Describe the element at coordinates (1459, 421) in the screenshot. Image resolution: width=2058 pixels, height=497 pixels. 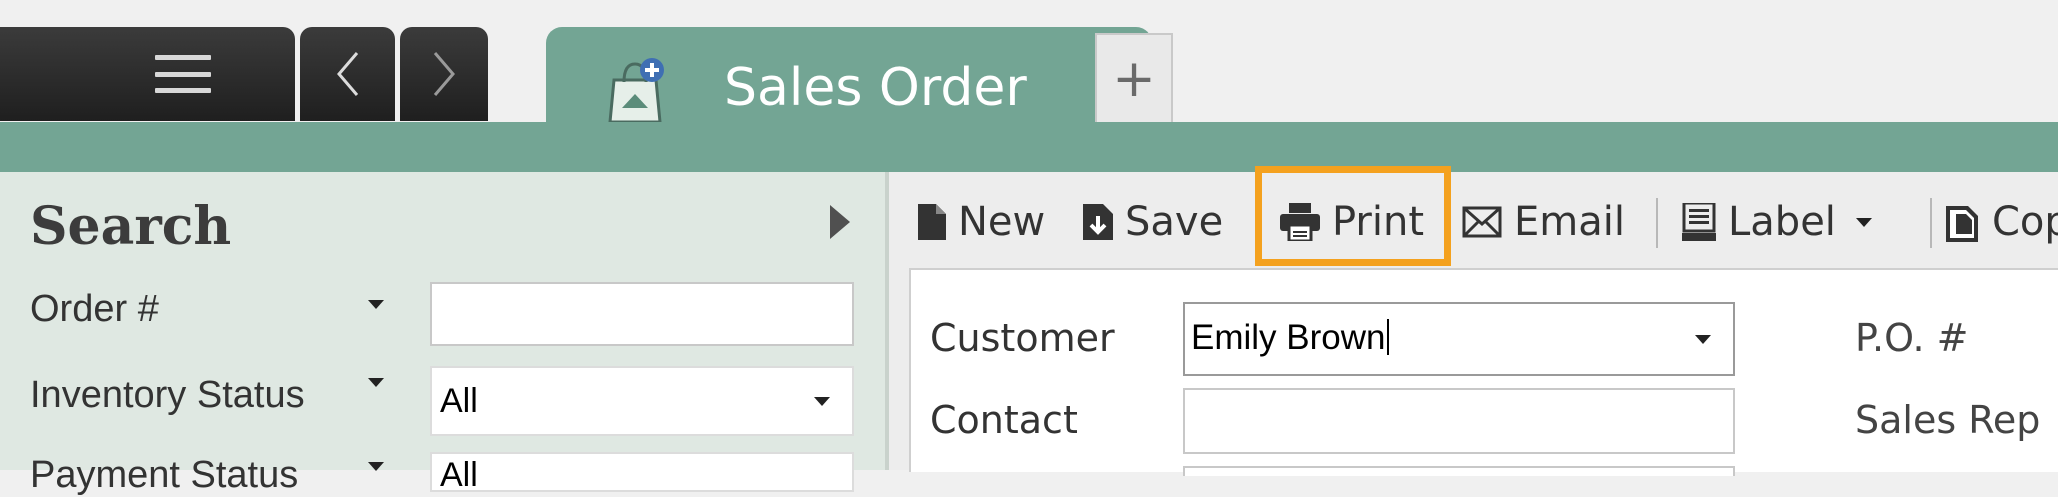
I see `contact-input` at that location.